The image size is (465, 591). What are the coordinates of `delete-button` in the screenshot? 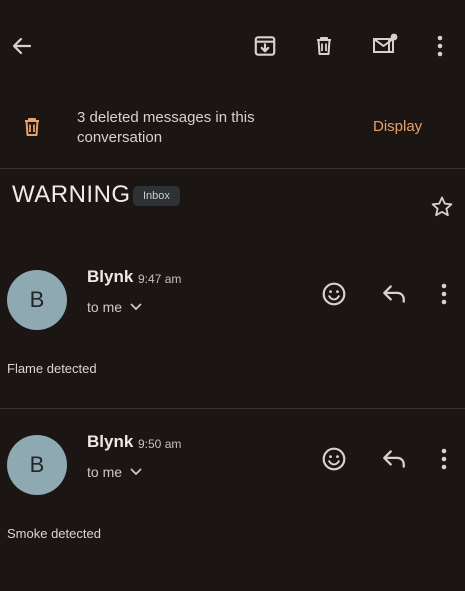 It's located at (324, 46).